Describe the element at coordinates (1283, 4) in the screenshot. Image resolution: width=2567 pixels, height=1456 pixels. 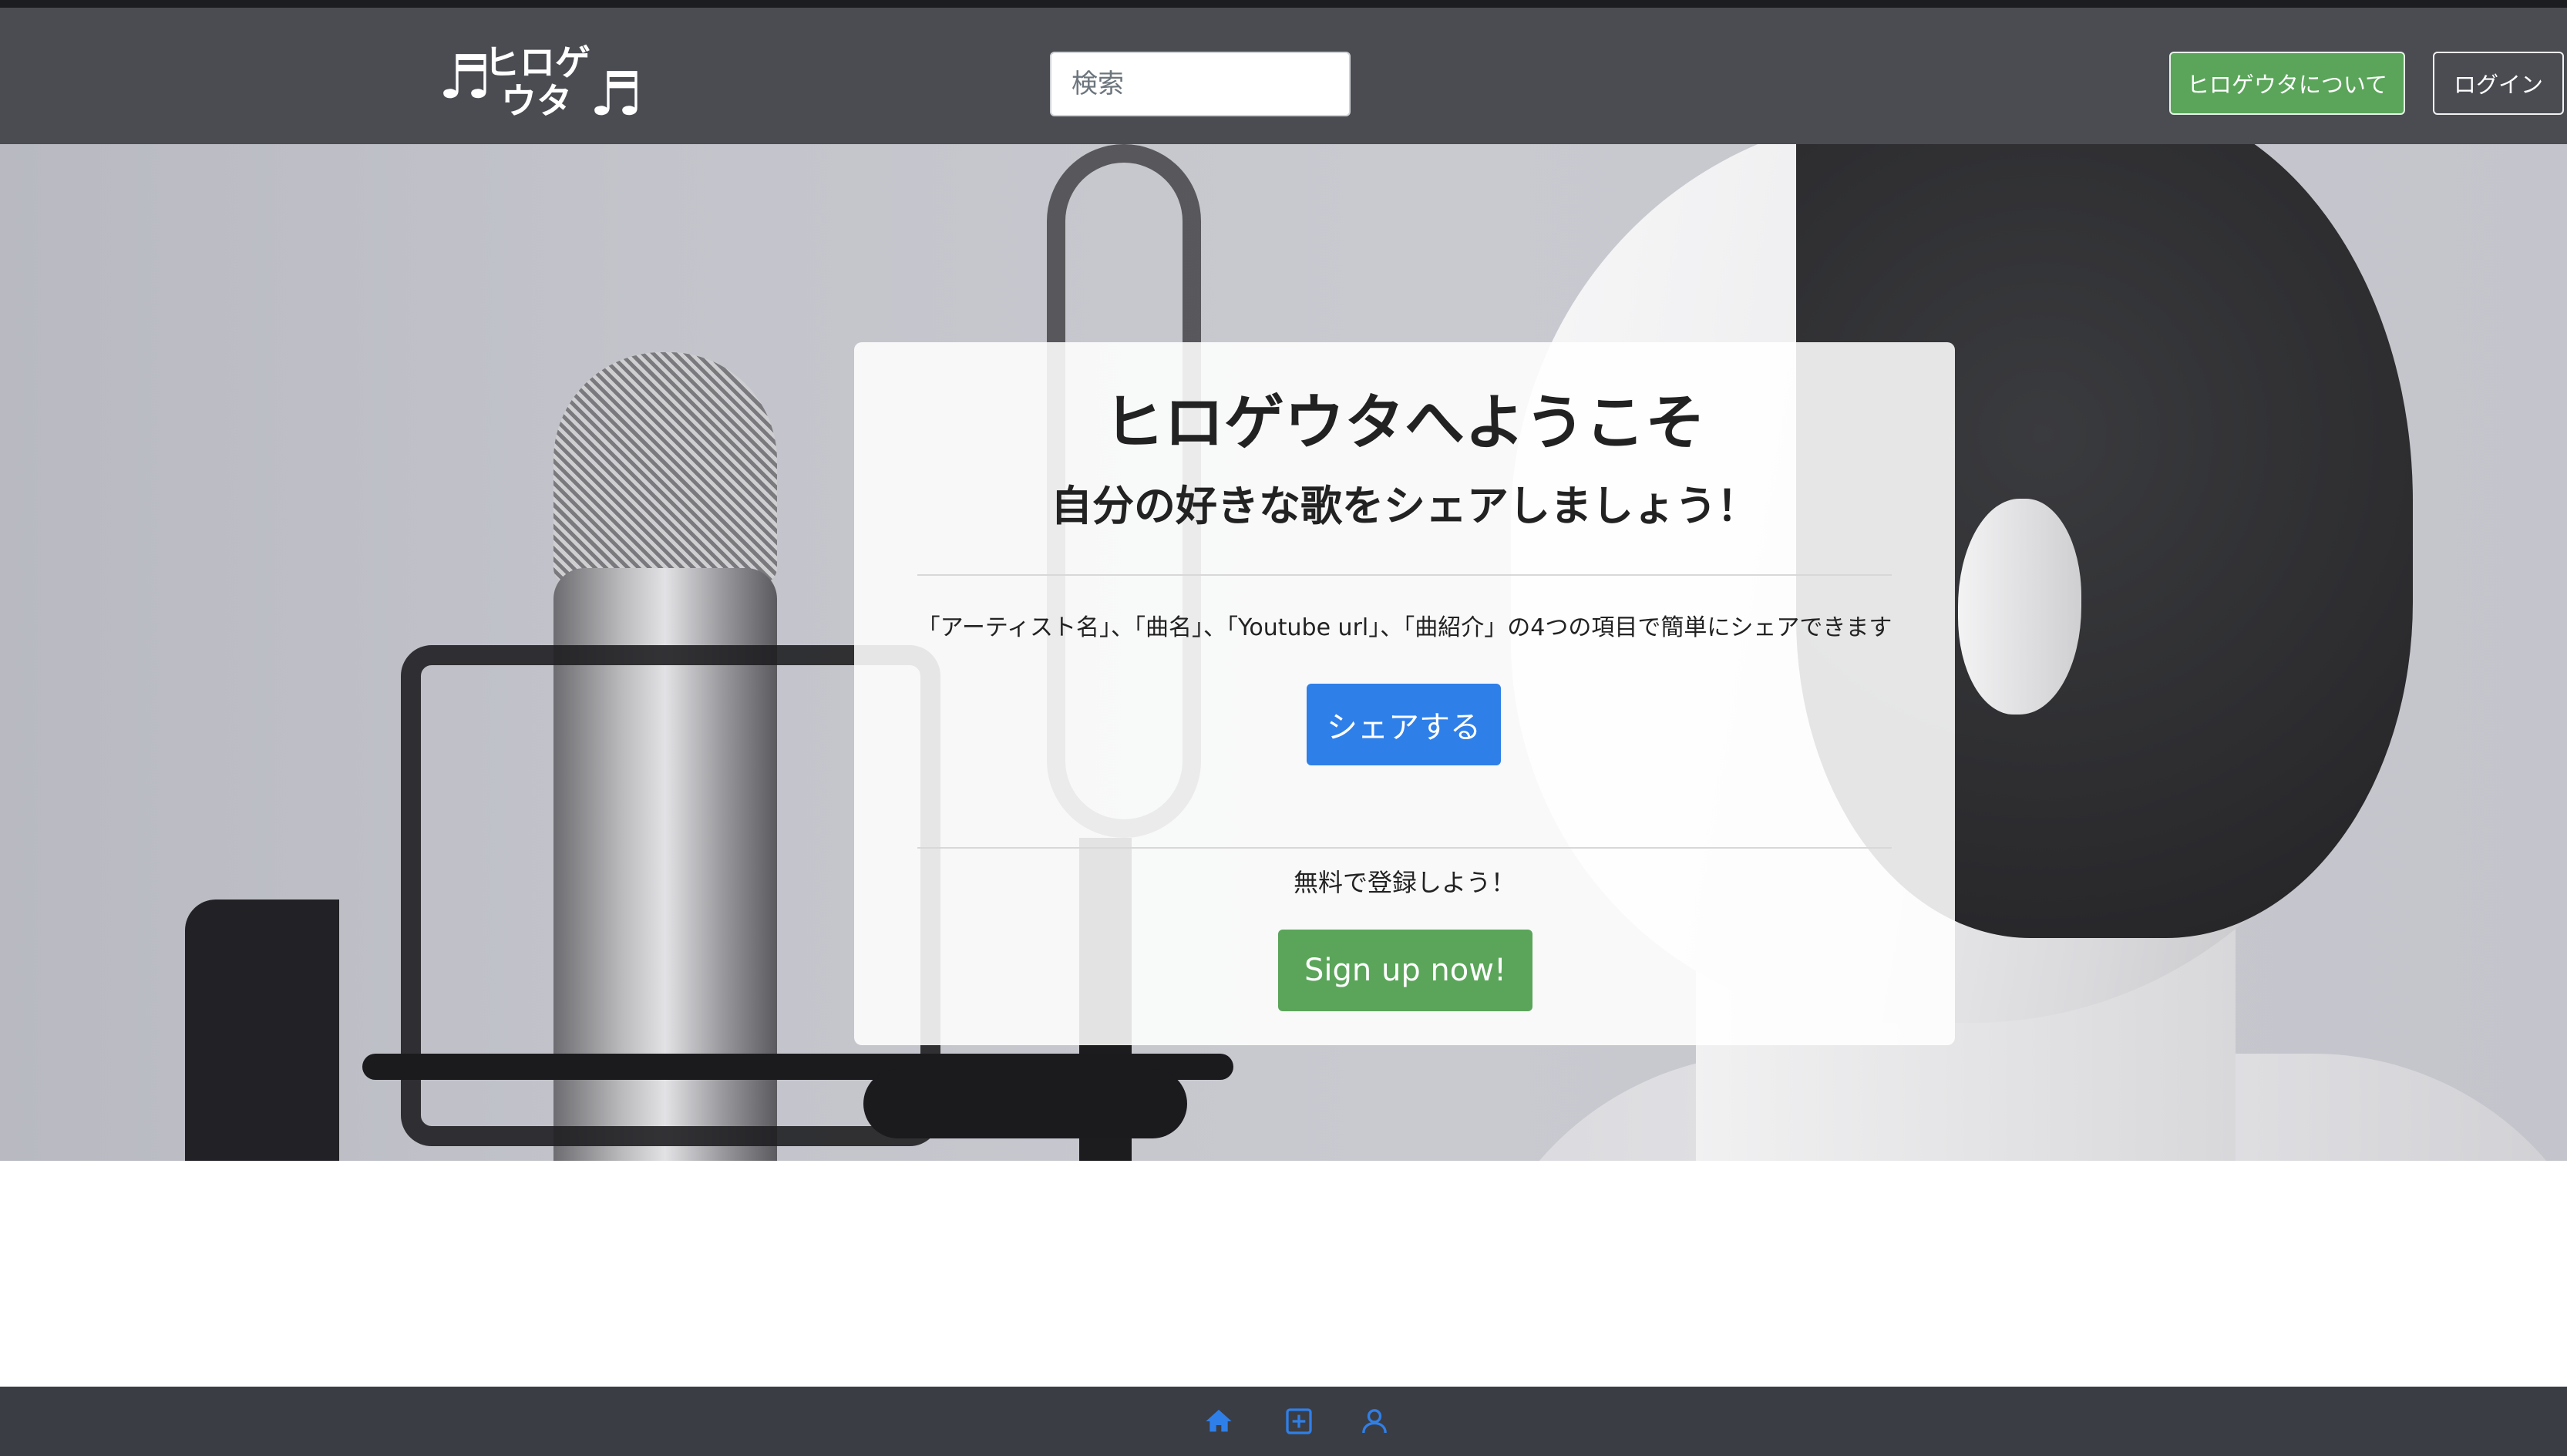
I see `top-strip` at that location.